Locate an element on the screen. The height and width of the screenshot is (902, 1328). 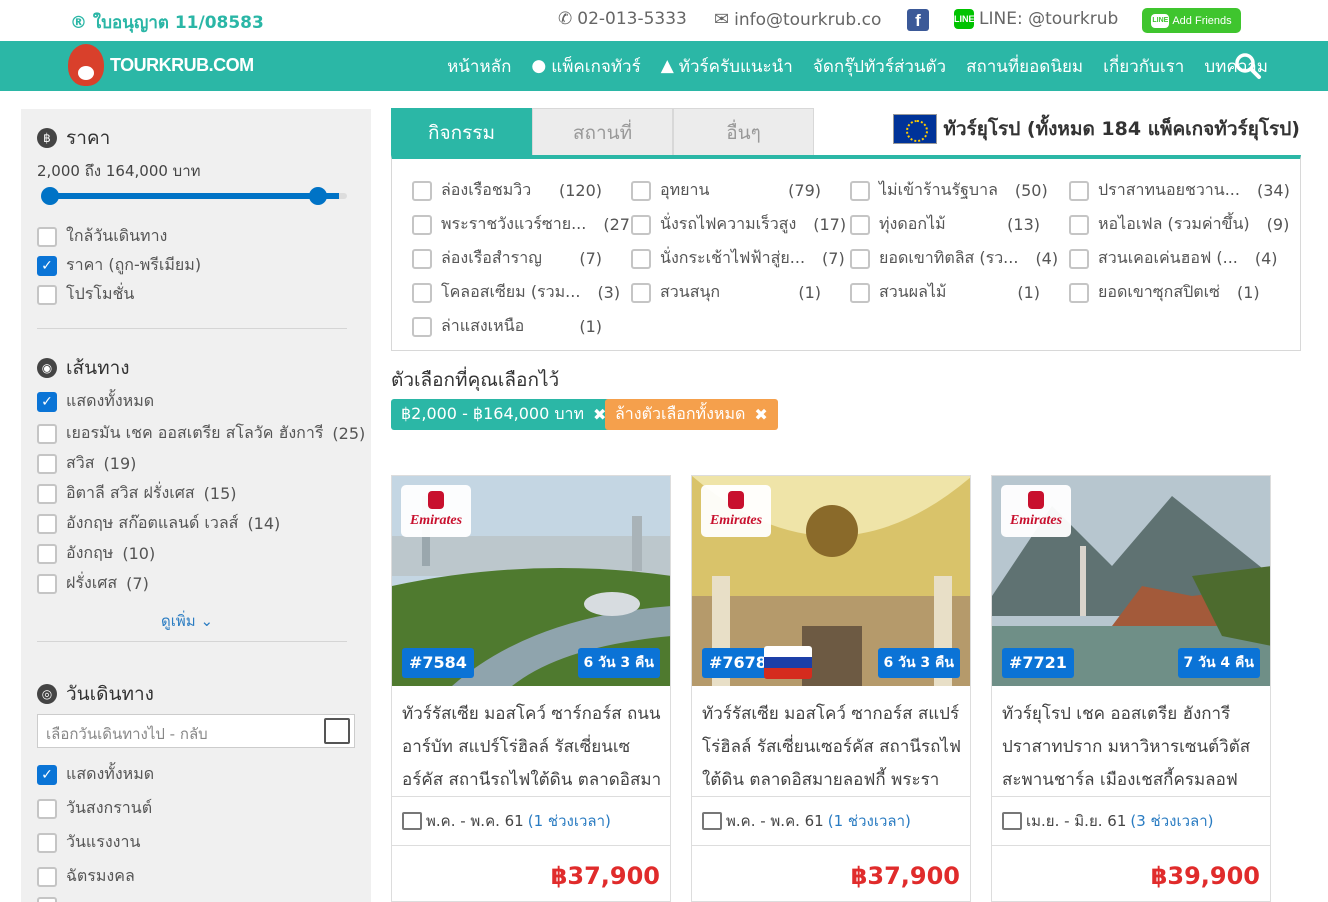
route-item: อังกฤษ (10) is located at coordinates (96, 553).